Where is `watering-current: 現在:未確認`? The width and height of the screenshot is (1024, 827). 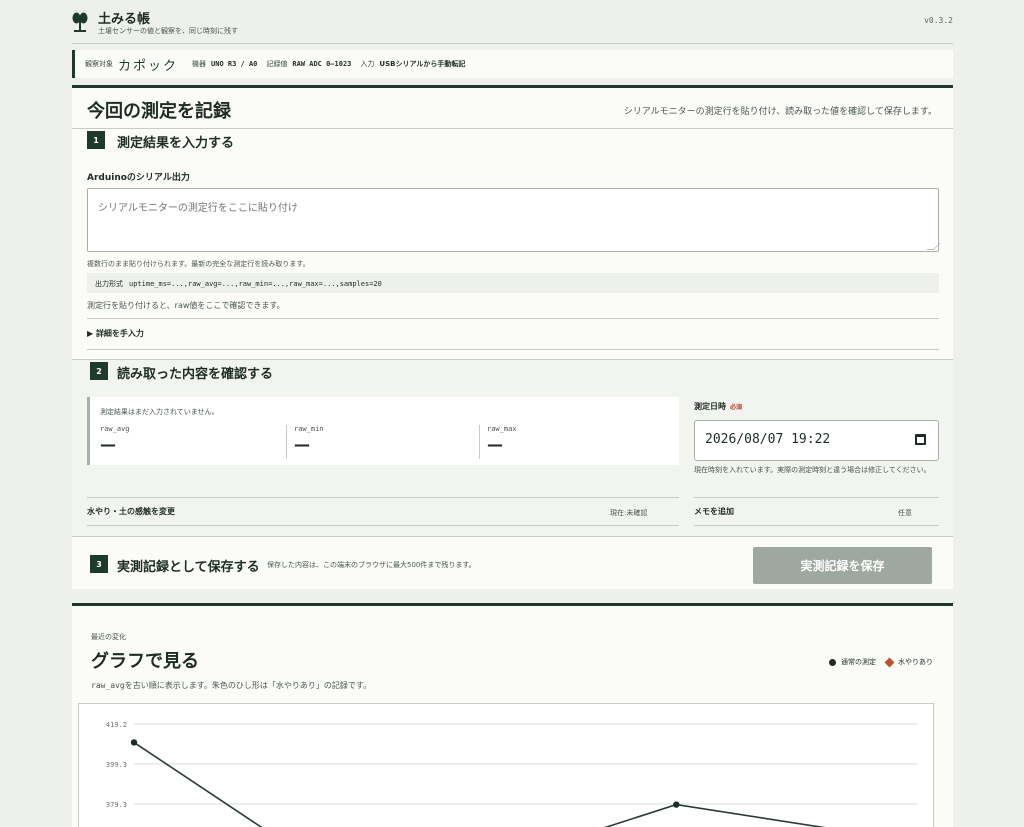
watering-current: 現在:未確認 is located at coordinates (629, 513).